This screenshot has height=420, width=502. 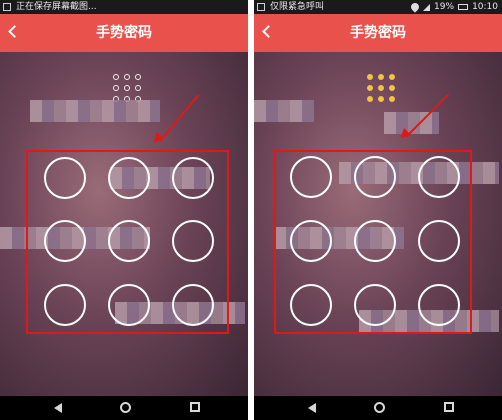 What do you see at coordinates (179, 118) in the screenshot?
I see `annotation-arrow` at bounding box center [179, 118].